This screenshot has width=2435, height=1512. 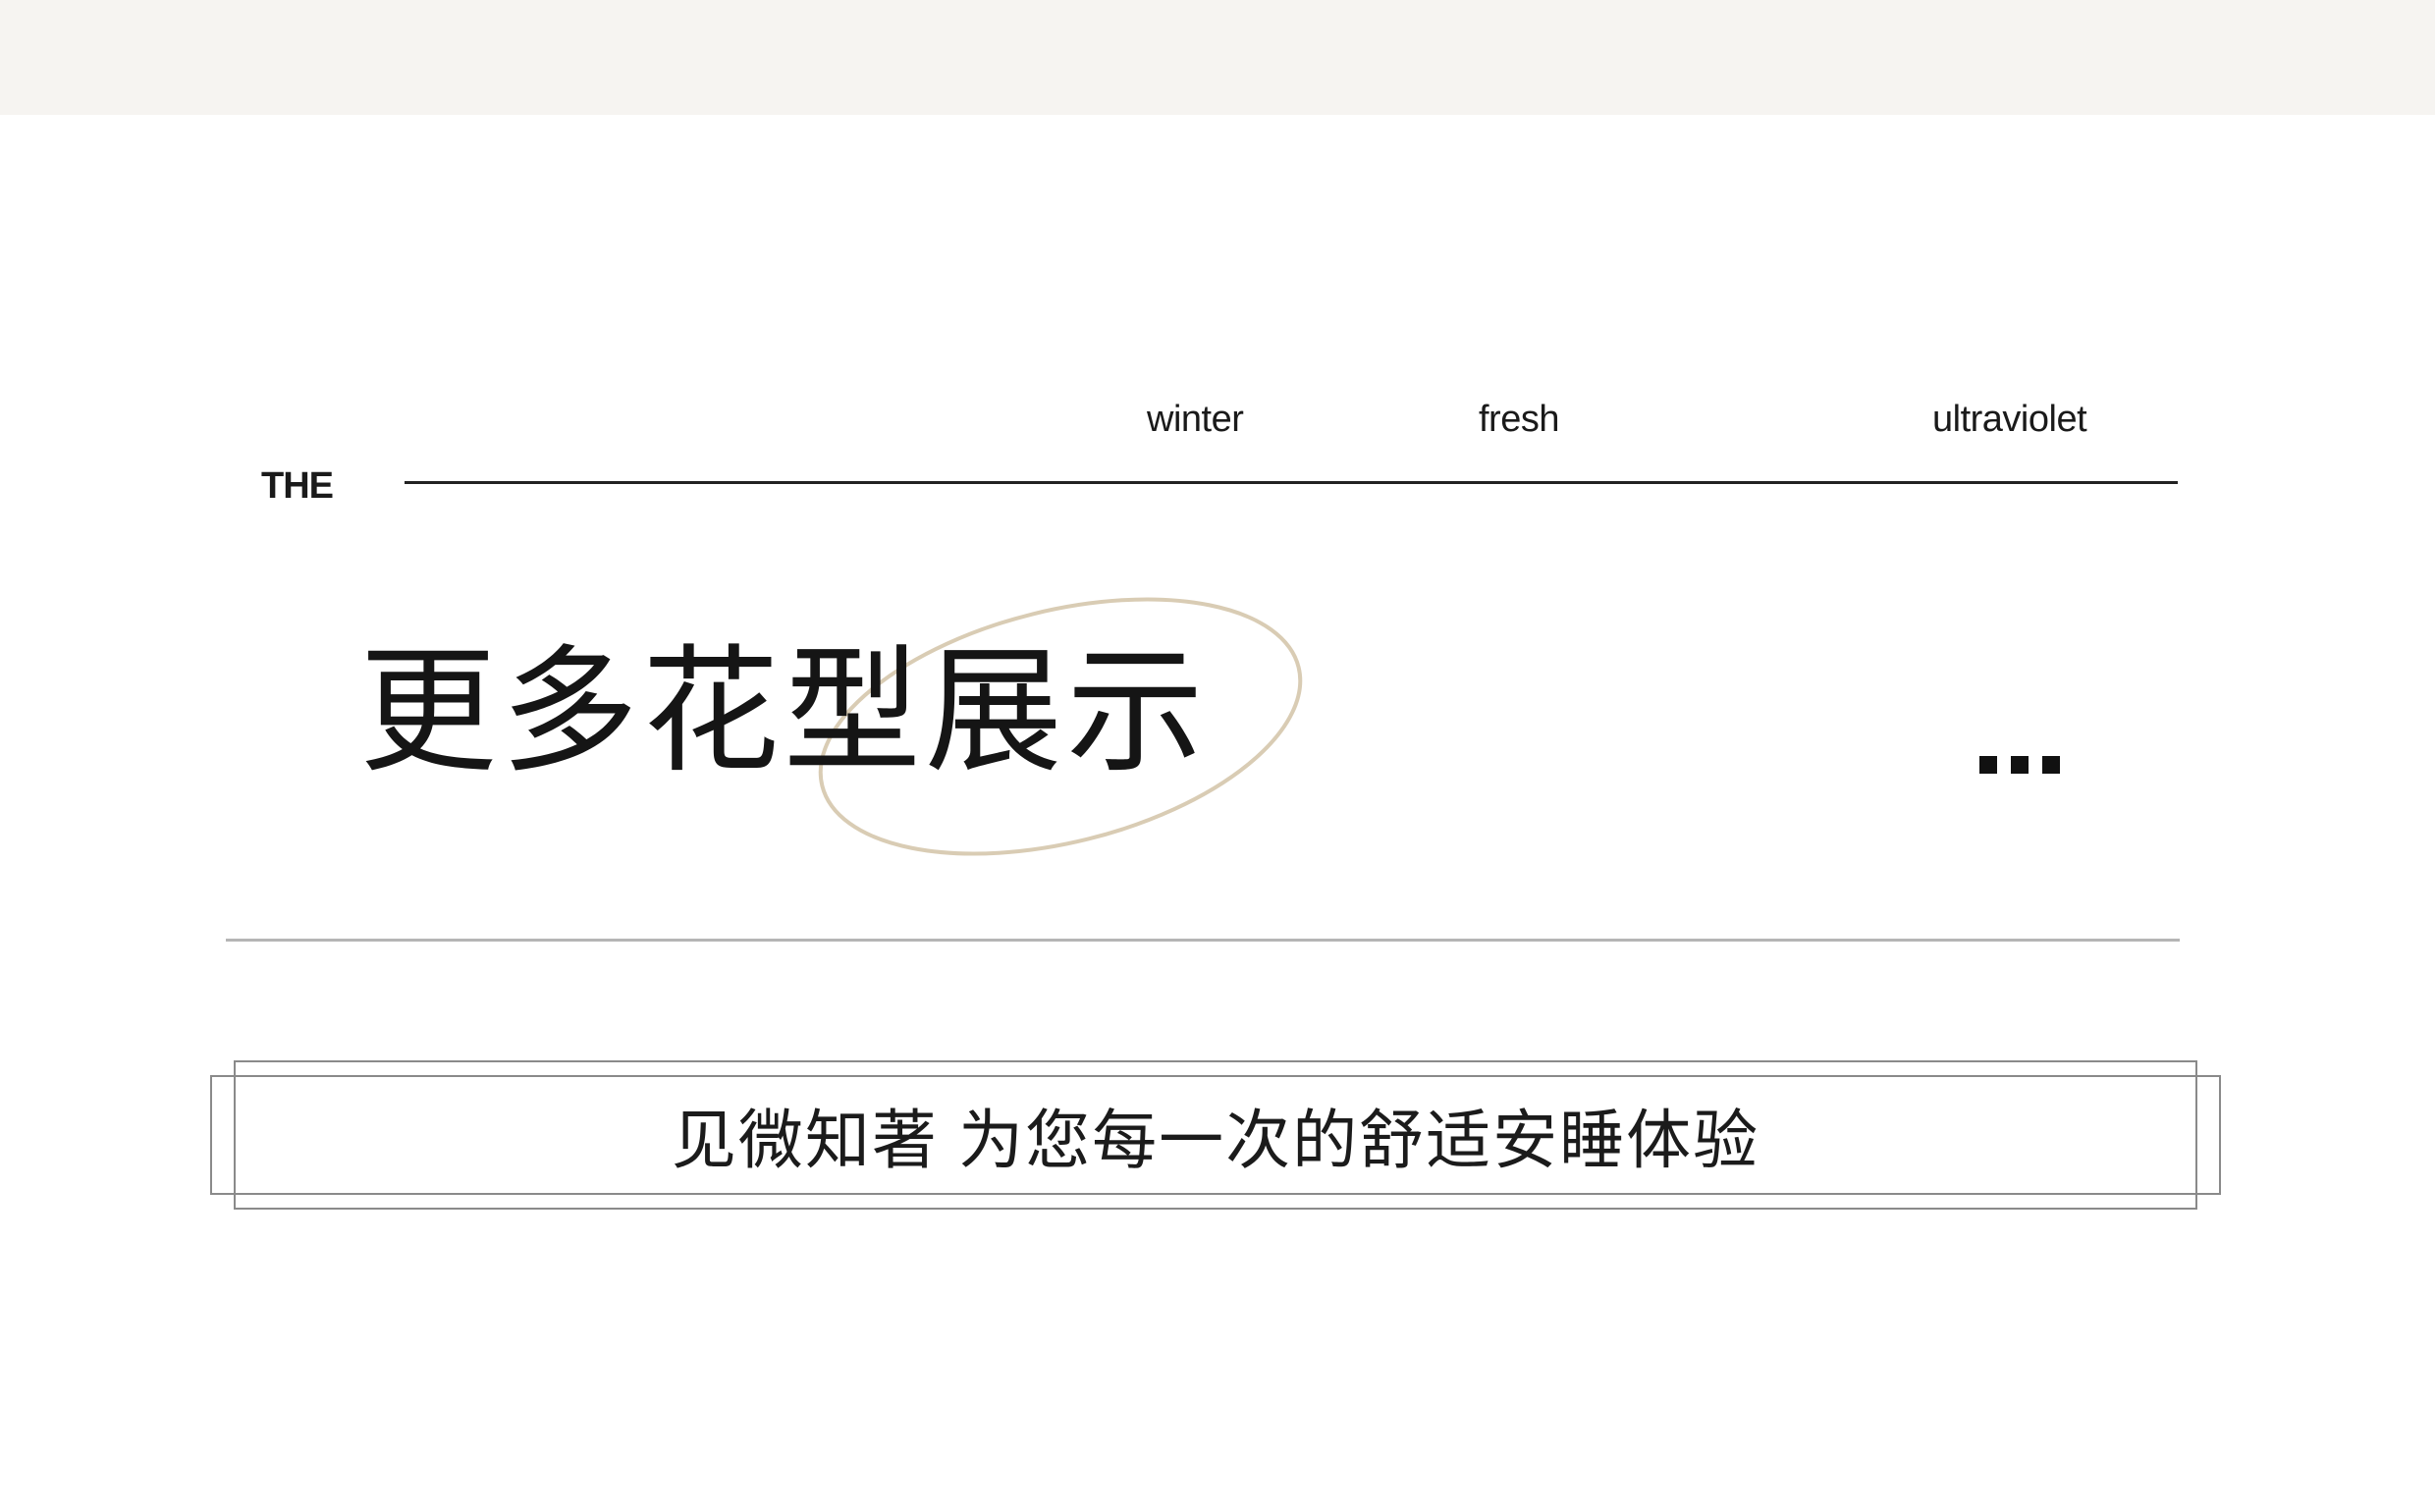 I want to click on top-divider, so click(x=1291, y=483).